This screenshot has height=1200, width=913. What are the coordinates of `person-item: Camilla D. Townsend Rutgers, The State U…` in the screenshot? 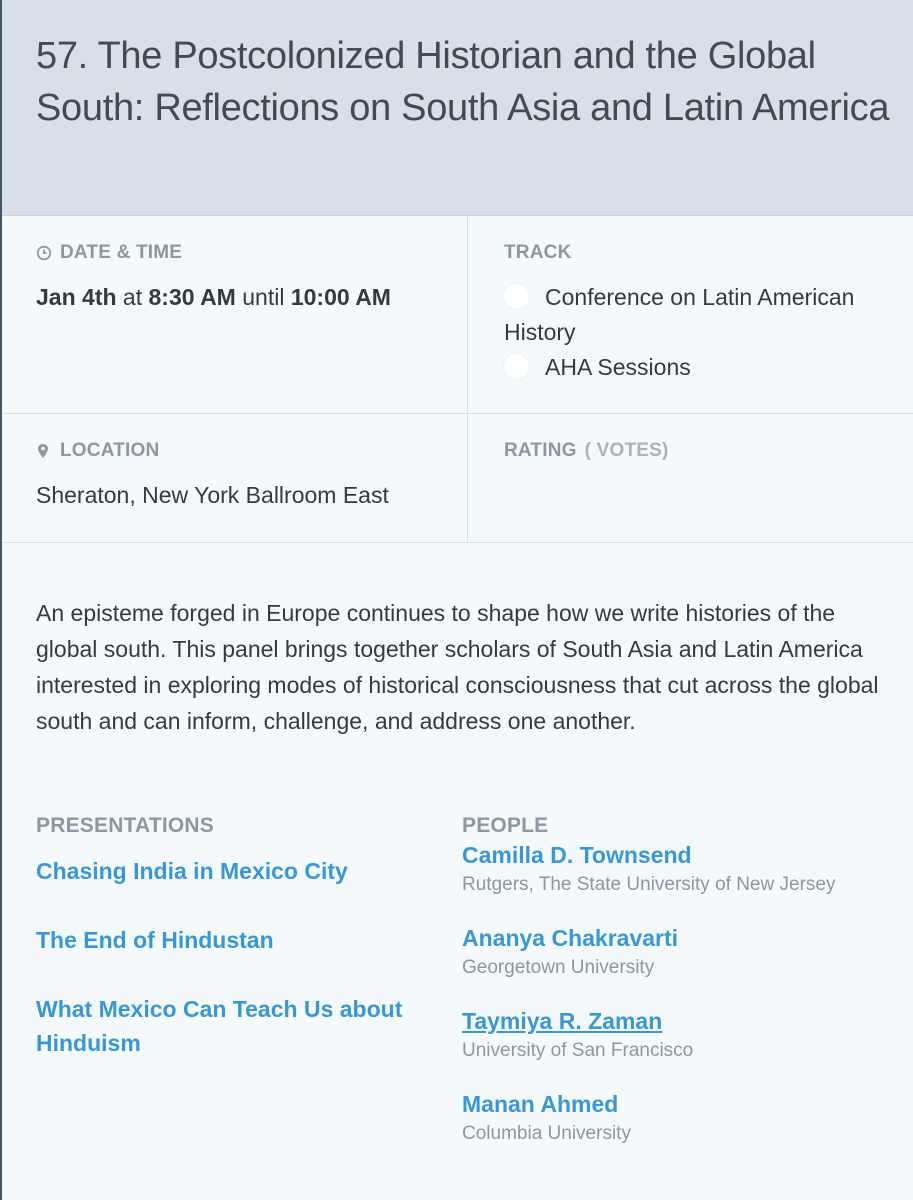 It's located at (687, 867).